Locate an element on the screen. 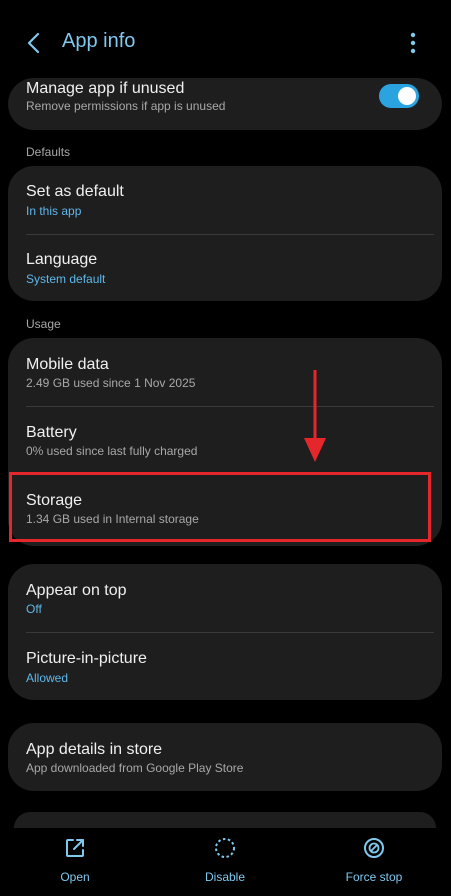  force-stop-button: Force stop is located at coordinates (374, 866).